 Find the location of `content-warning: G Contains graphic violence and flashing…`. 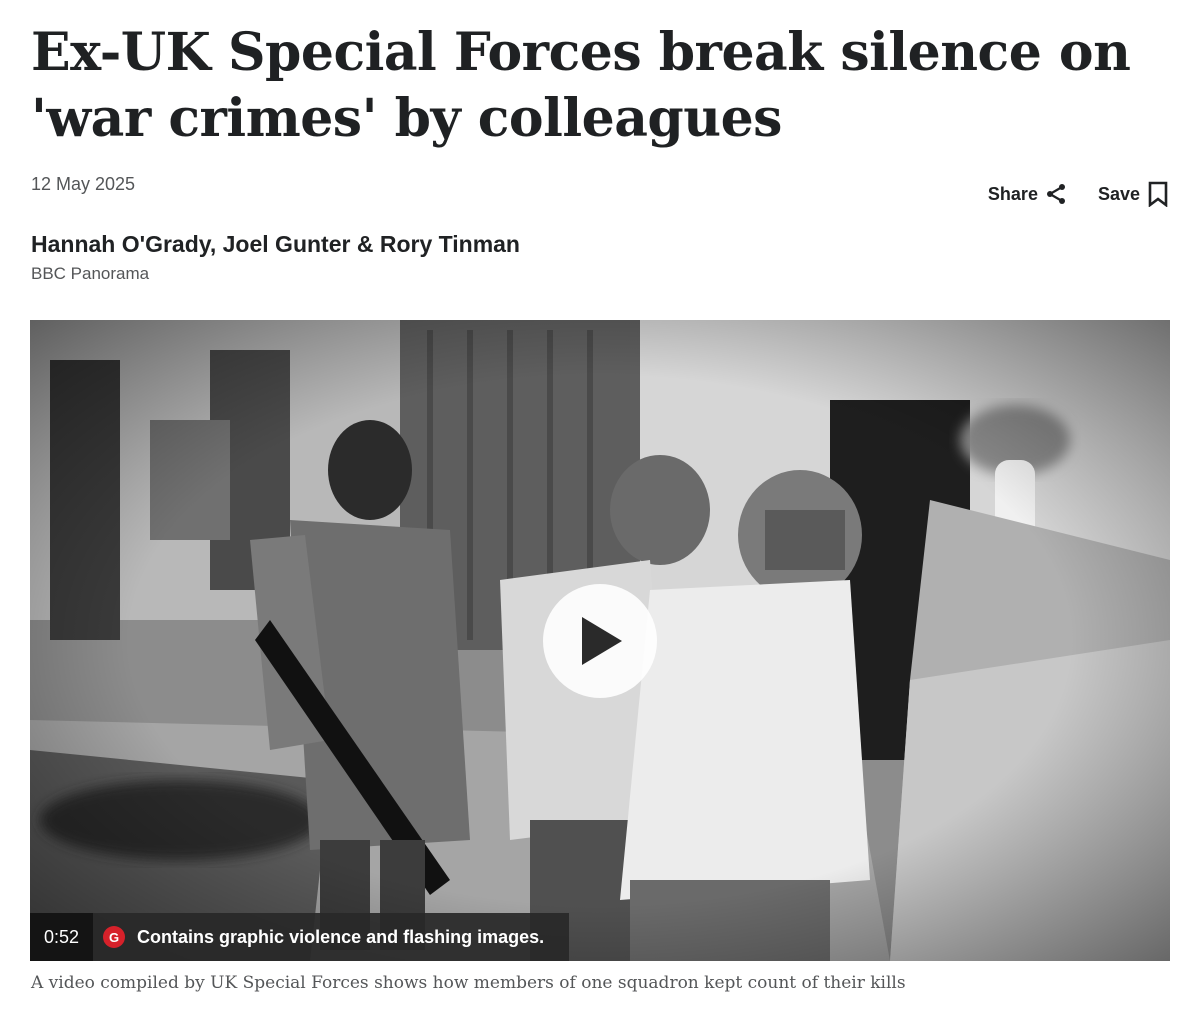

content-warning: G Contains graphic violence and flashing… is located at coordinates (331, 937).